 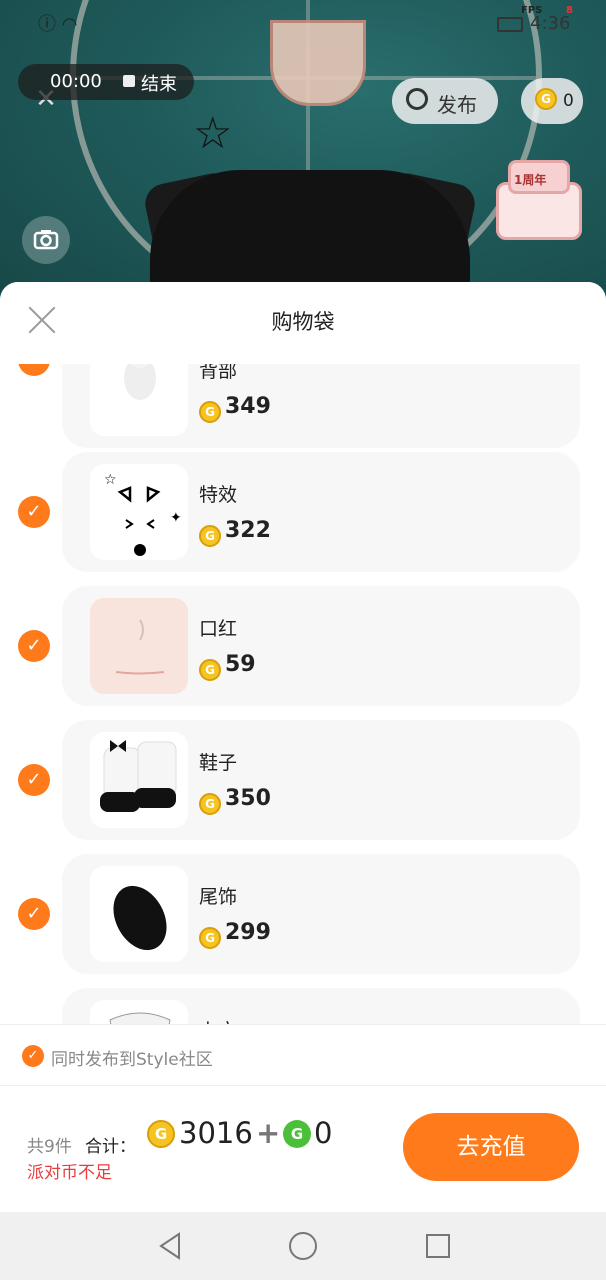 What do you see at coordinates (303, 22) in the screenshot?
I see `status-bar: ⓘ ◠ FPS 8 4:36` at bounding box center [303, 22].